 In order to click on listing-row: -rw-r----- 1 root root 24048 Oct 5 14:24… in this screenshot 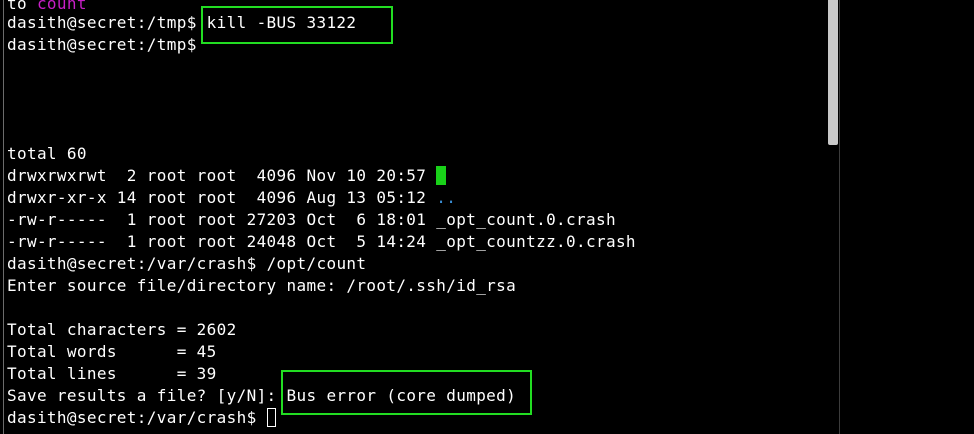, I will do `click(321, 241)`.